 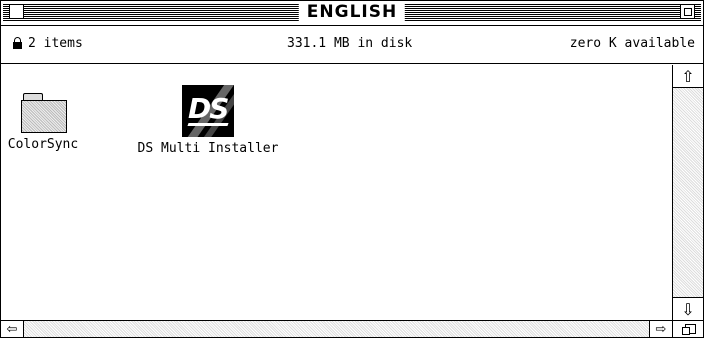 What do you see at coordinates (687, 328) in the screenshot?
I see `resize-grow-box-icon` at bounding box center [687, 328].